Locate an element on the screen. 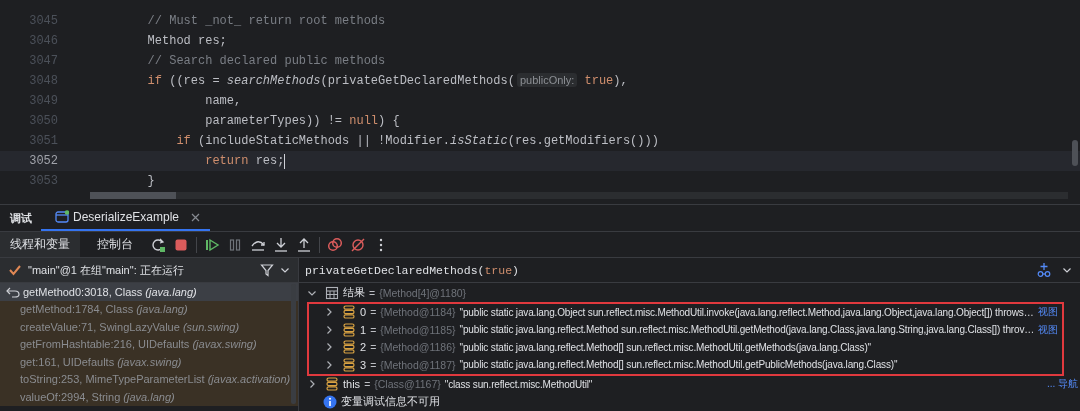 The width and height of the screenshot is (1080, 411). variable-type: {Class@1167} is located at coordinates (407, 384).